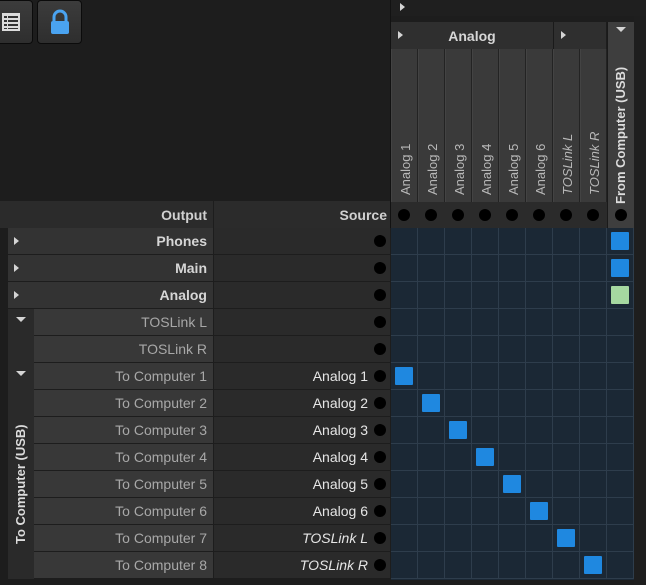  What do you see at coordinates (566, 125) in the screenshot?
I see `column-header-7: TOSLink L` at bounding box center [566, 125].